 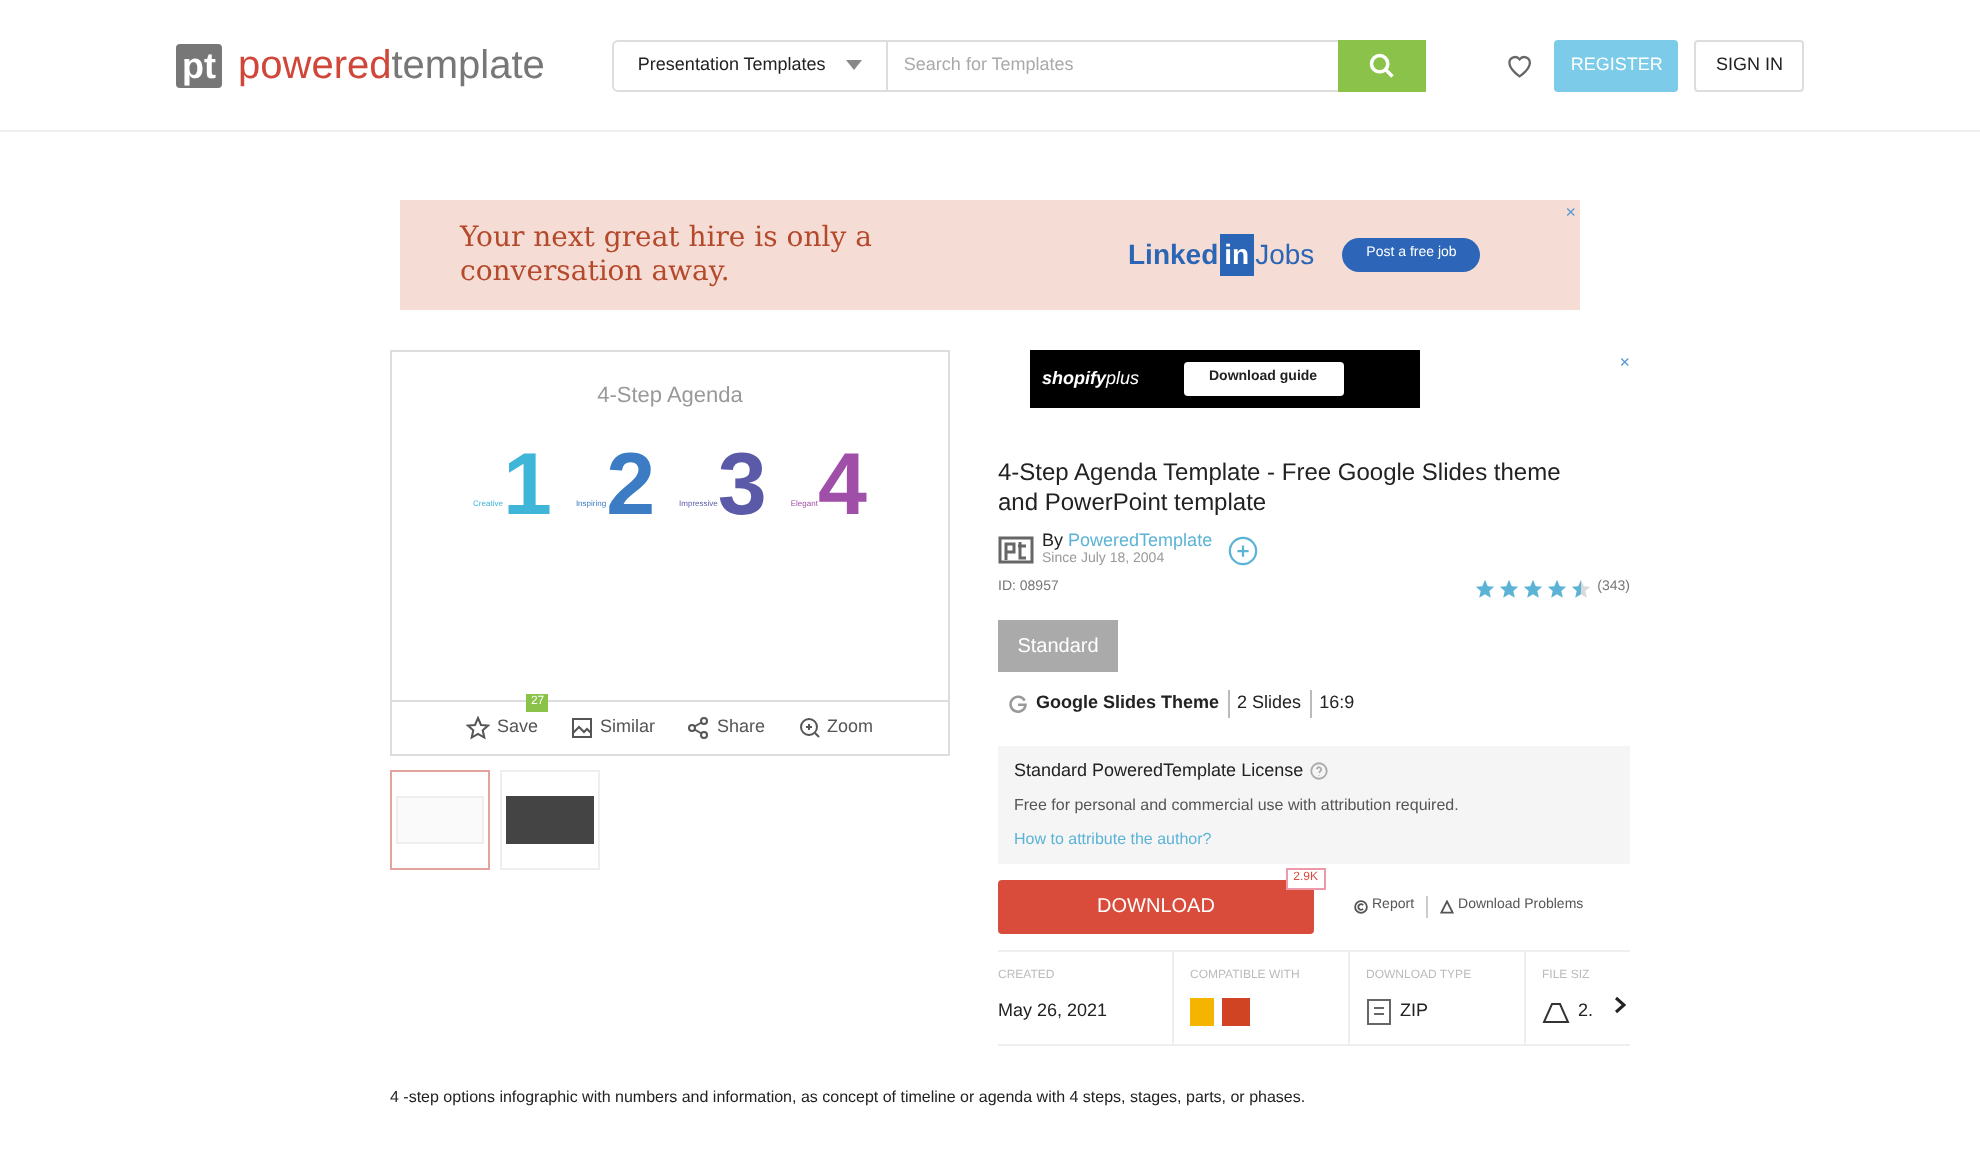 I want to click on zip-file-icon, so click(x=1379, y=1012).